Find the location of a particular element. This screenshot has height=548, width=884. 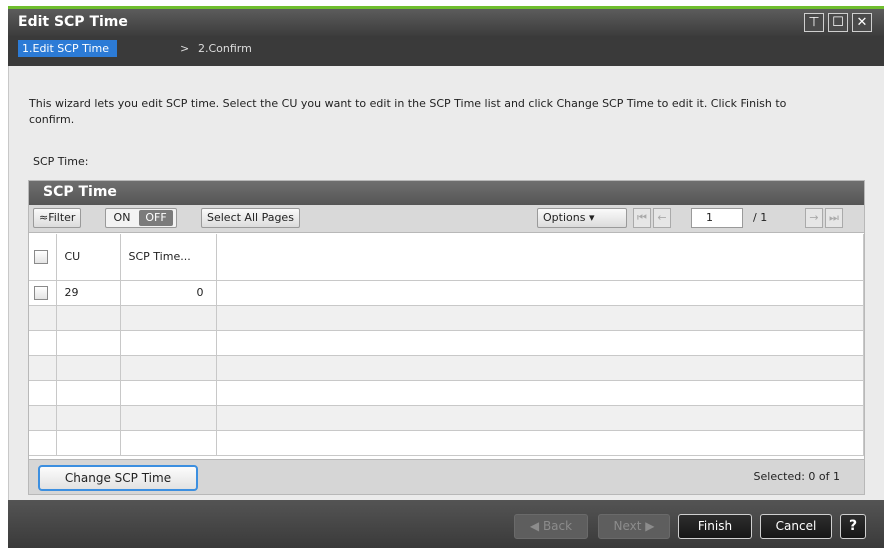

title-bar: Edit SCP Time ⊤ ☐ ✕ is located at coordinates (446, 22).